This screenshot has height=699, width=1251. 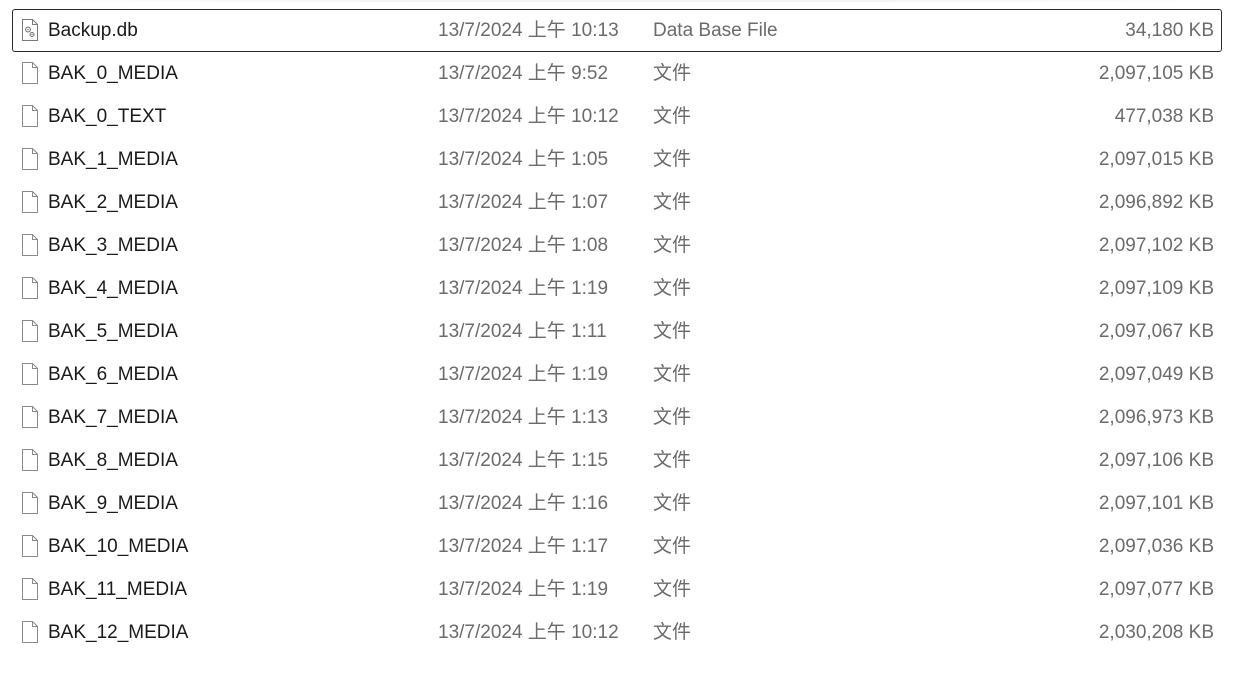 What do you see at coordinates (528, 30) in the screenshot?
I see `file-date-modified: 13/7/2024 上午 10:13` at bounding box center [528, 30].